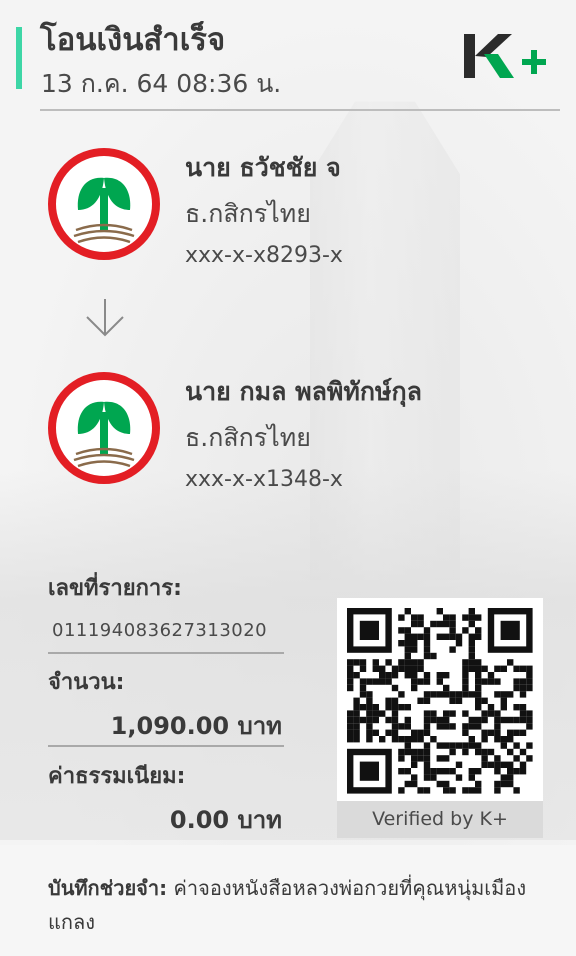 Image resolution: width=576 pixels, height=956 pixels. I want to click on amount-label: จำนวน:, so click(86, 682).